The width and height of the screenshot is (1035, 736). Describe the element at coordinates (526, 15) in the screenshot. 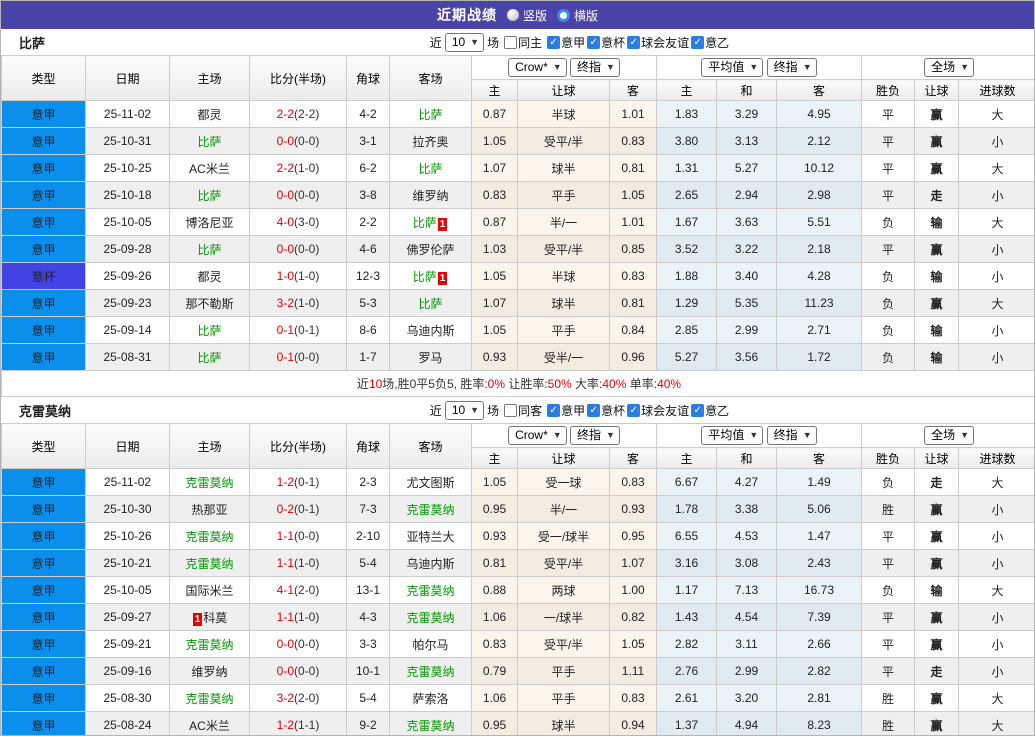

I see `layout-radio-vertical: 竖版` at that location.